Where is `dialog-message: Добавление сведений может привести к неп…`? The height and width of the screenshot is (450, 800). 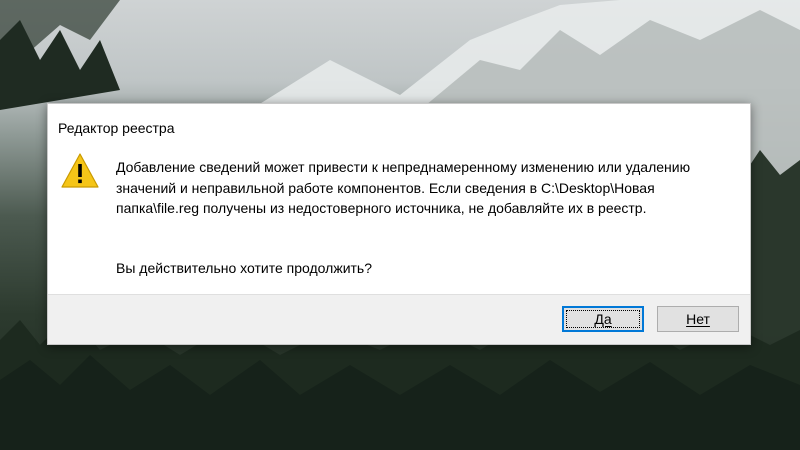 dialog-message: Добавление сведений может привести к неп… is located at coordinates (403, 187).